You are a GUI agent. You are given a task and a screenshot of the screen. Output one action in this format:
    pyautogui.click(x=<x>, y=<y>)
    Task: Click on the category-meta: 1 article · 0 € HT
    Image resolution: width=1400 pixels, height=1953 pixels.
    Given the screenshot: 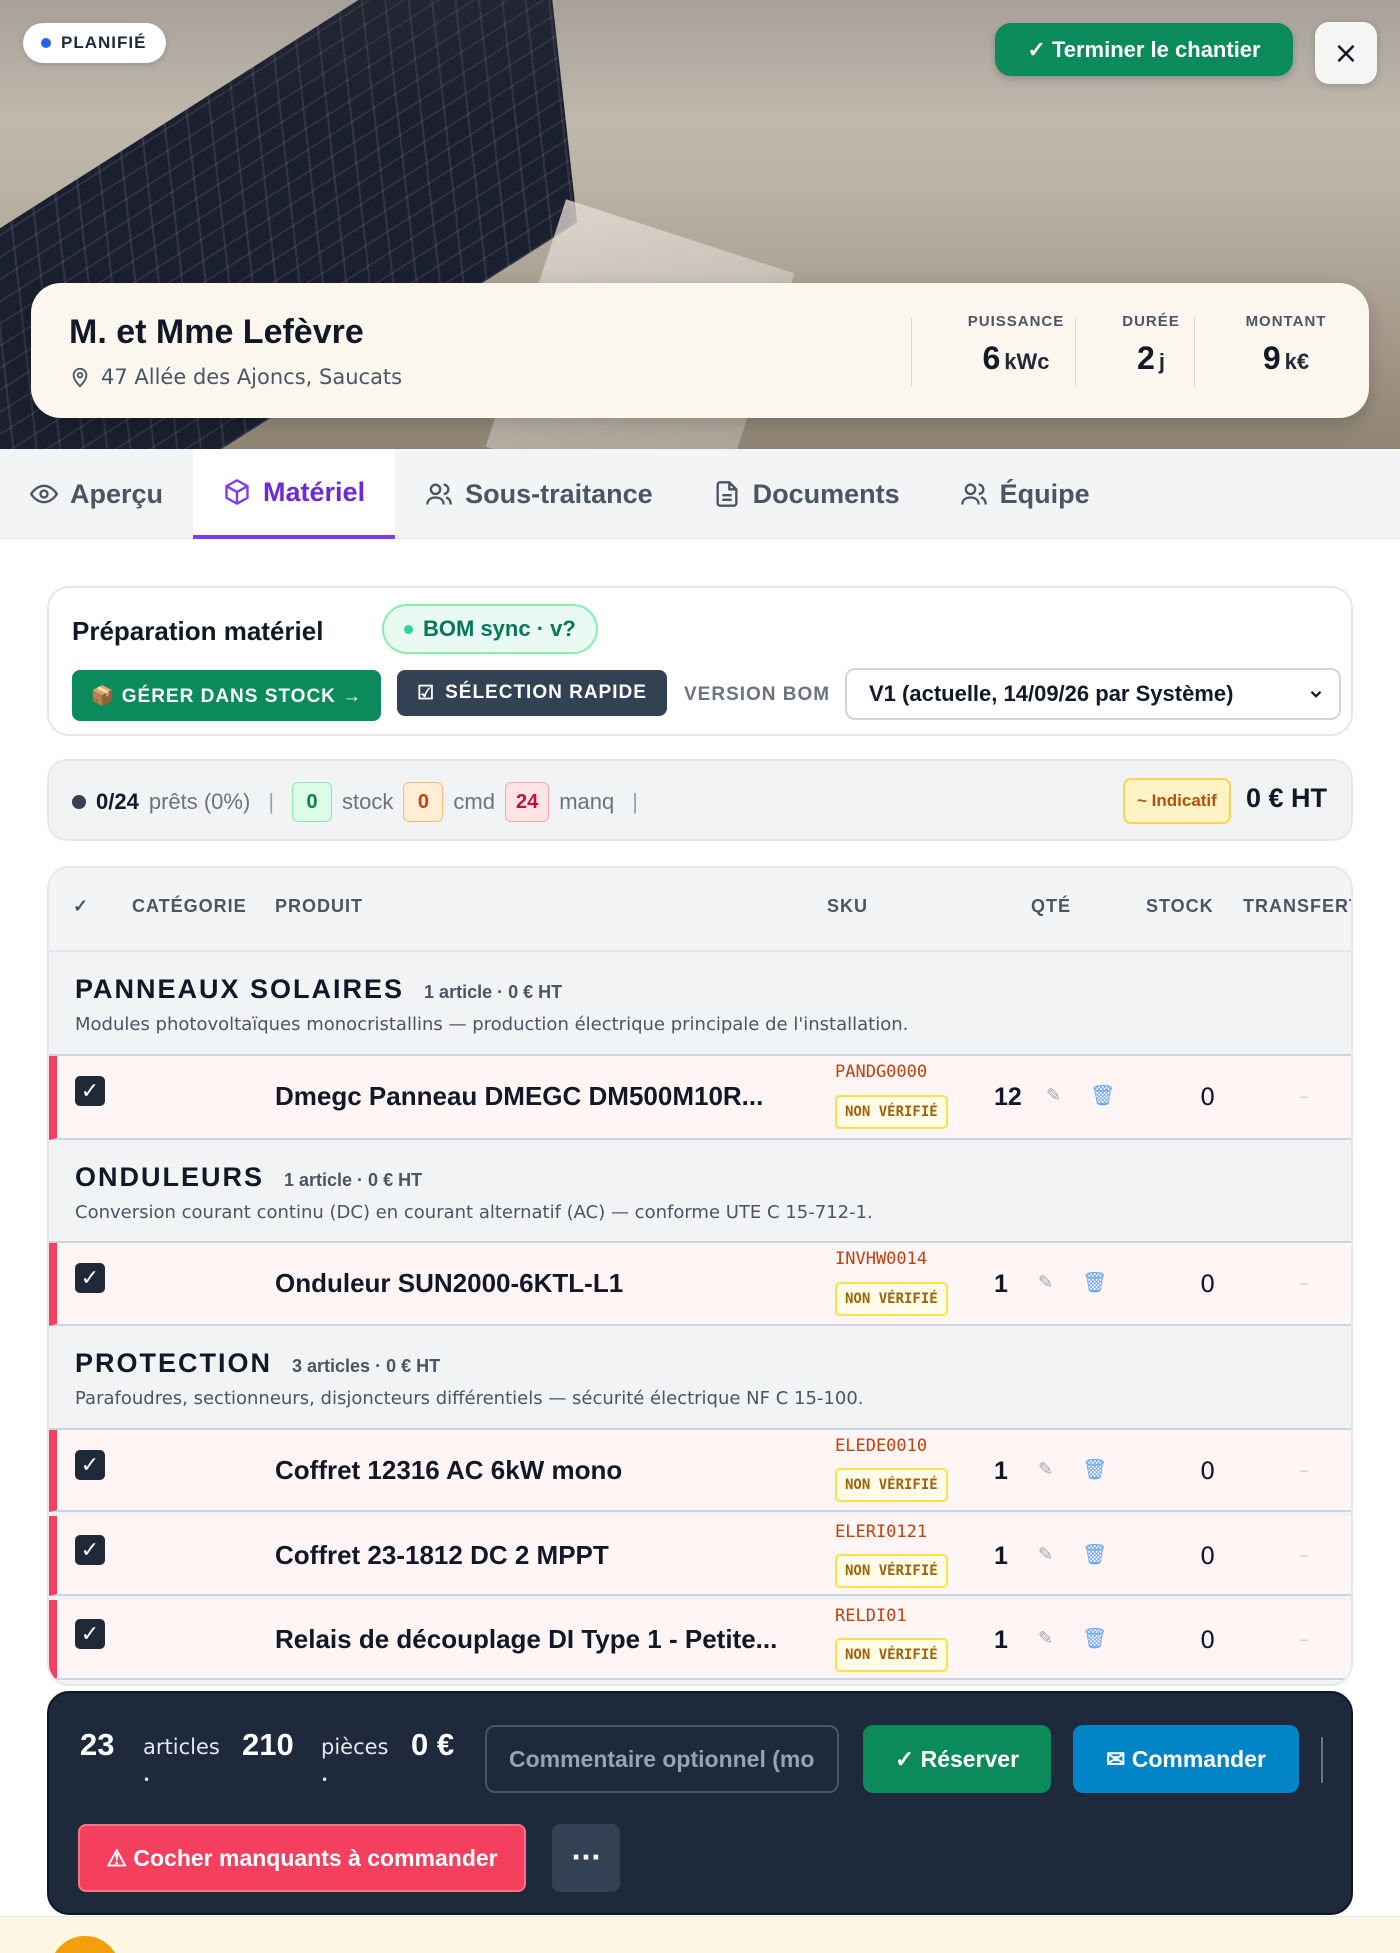 What is the action you would take?
    pyautogui.click(x=353, y=1180)
    